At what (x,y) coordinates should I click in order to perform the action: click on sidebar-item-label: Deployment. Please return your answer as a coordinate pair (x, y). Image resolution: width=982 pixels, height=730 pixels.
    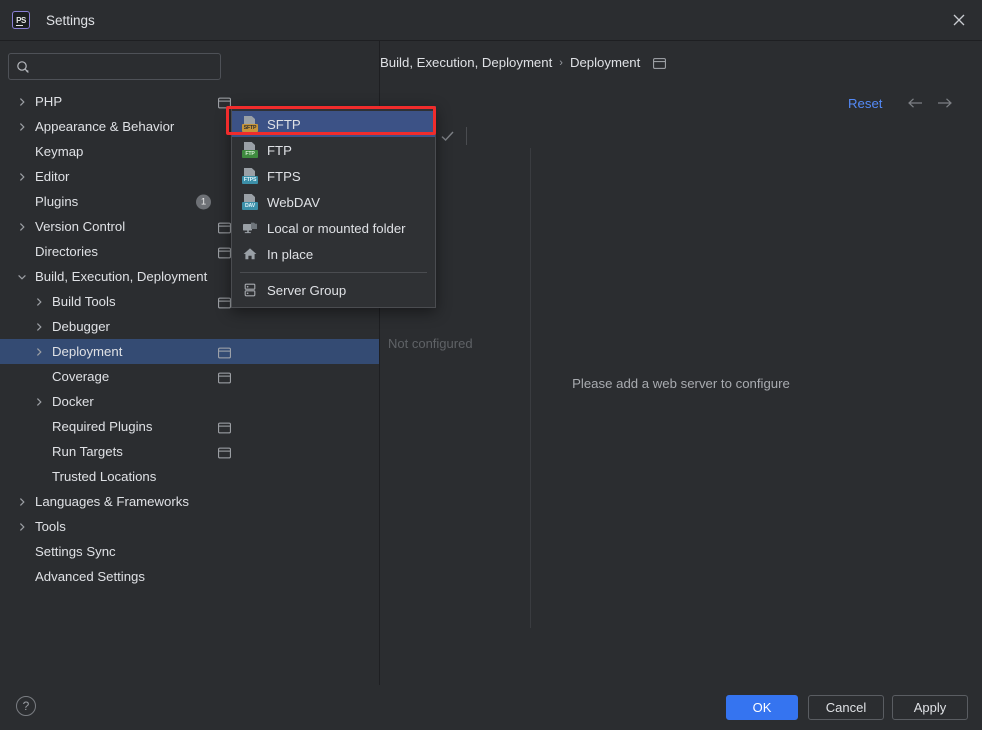
    Looking at the image, I should click on (87, 351).